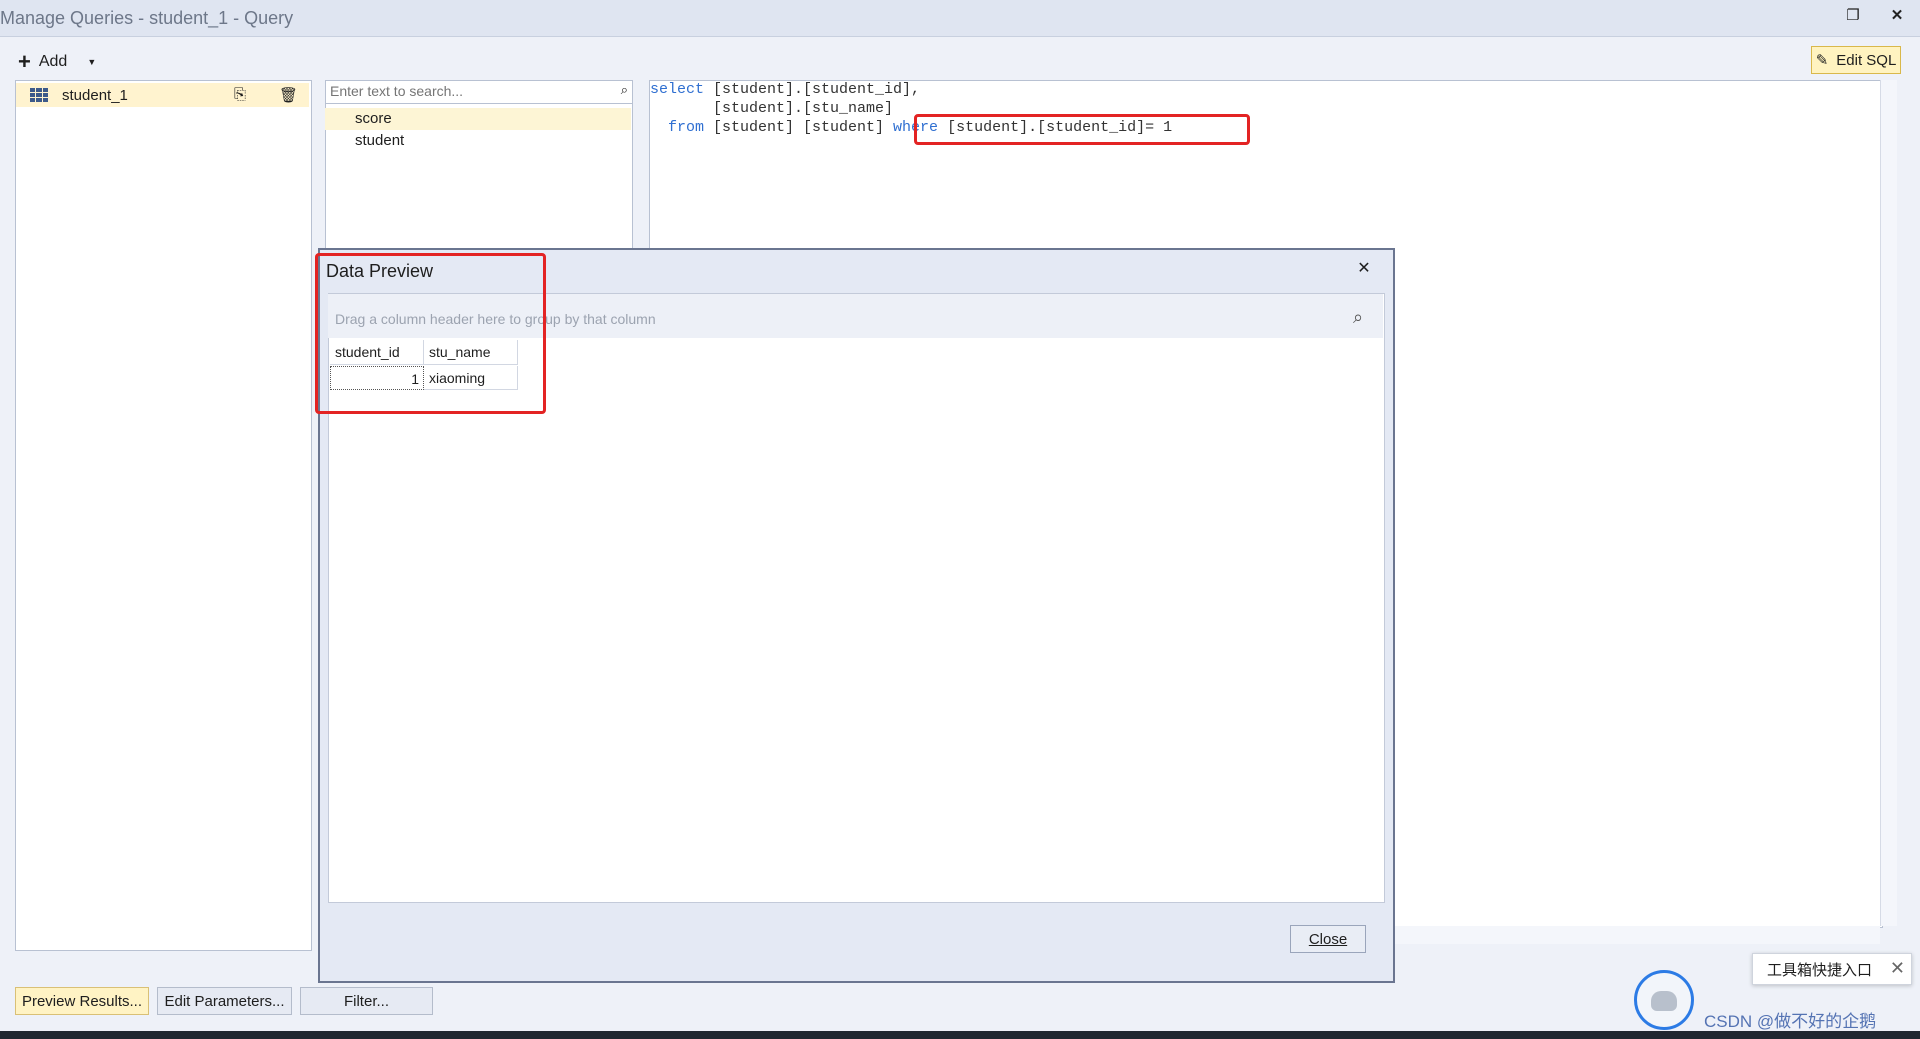 Image resolution: width=1920 pixels, height=1039 pixels. I want to click on robot-icon, so click(1664, 1001).